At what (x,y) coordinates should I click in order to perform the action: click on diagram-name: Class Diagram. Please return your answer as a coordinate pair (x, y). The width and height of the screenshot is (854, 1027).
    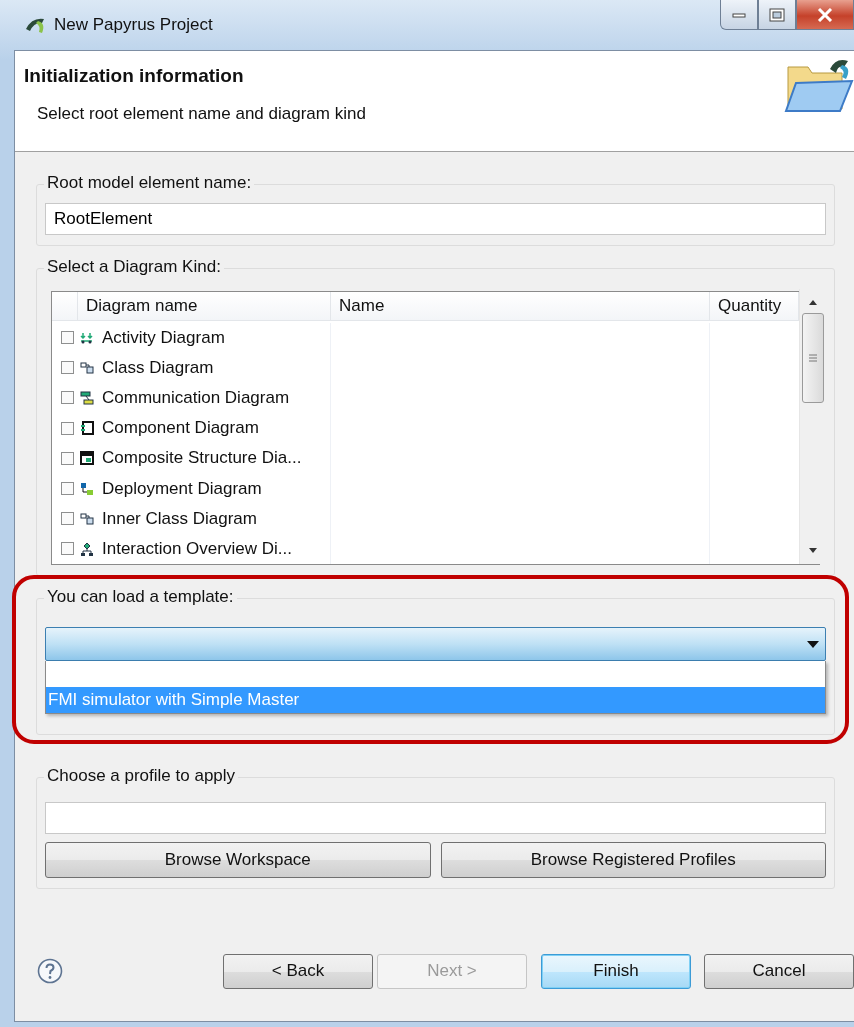
    Looking at the image, I should click on (158, 367).